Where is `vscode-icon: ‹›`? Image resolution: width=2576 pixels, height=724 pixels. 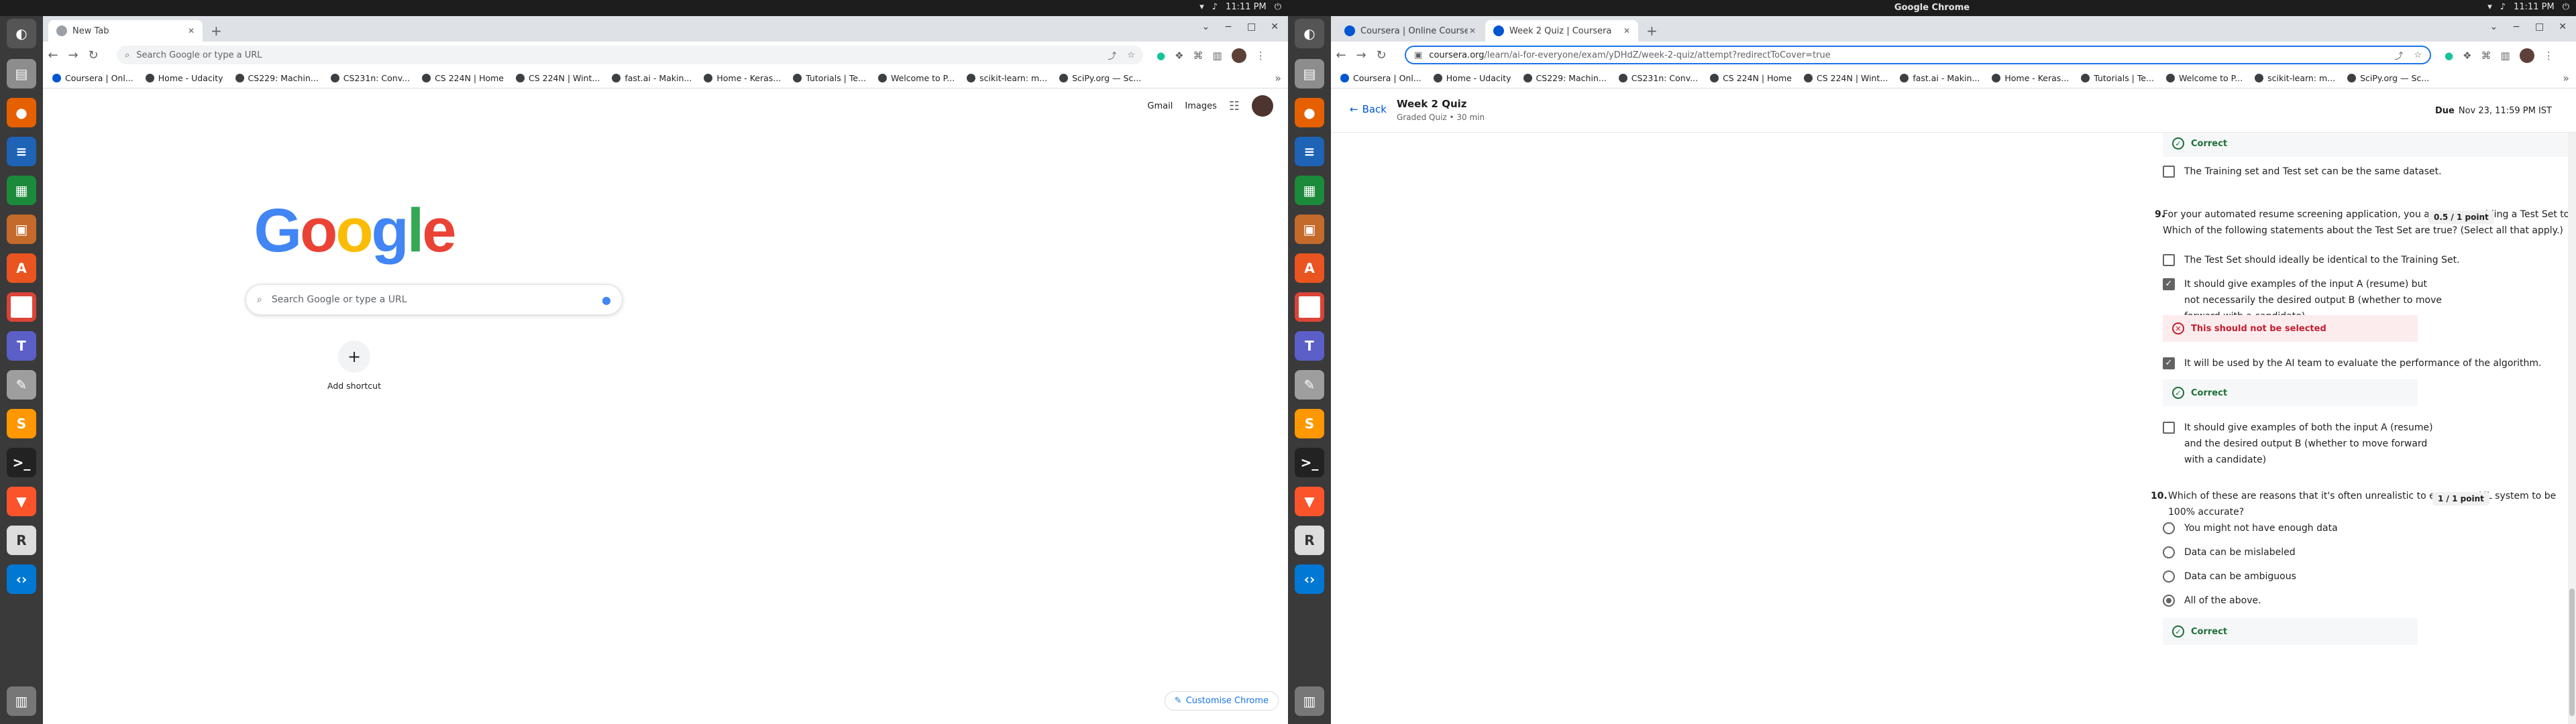 vscode-icon: ‹› is located at coordinates (1309, 579).